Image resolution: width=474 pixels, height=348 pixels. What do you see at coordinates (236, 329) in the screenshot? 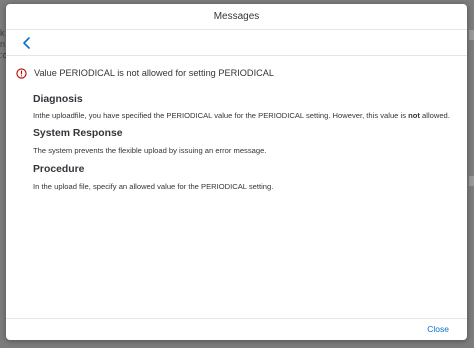
I see `dialog-footer: Close` at bounding box center [236, 329].